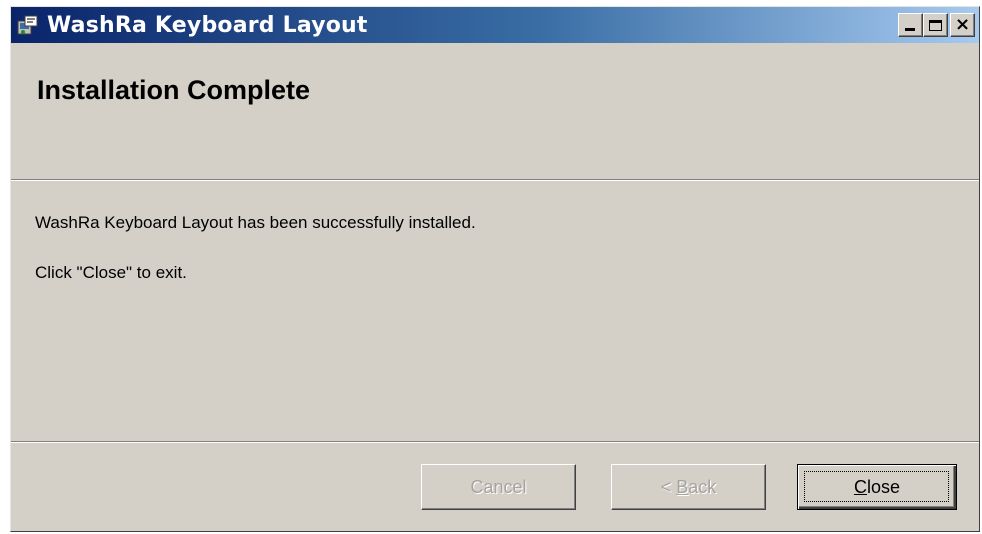 This screenshot has height=534, width=982. What do you see at coordinates (28, 25) in the screenshot?
I see `installer-icon` at bounding box center [28, 25].